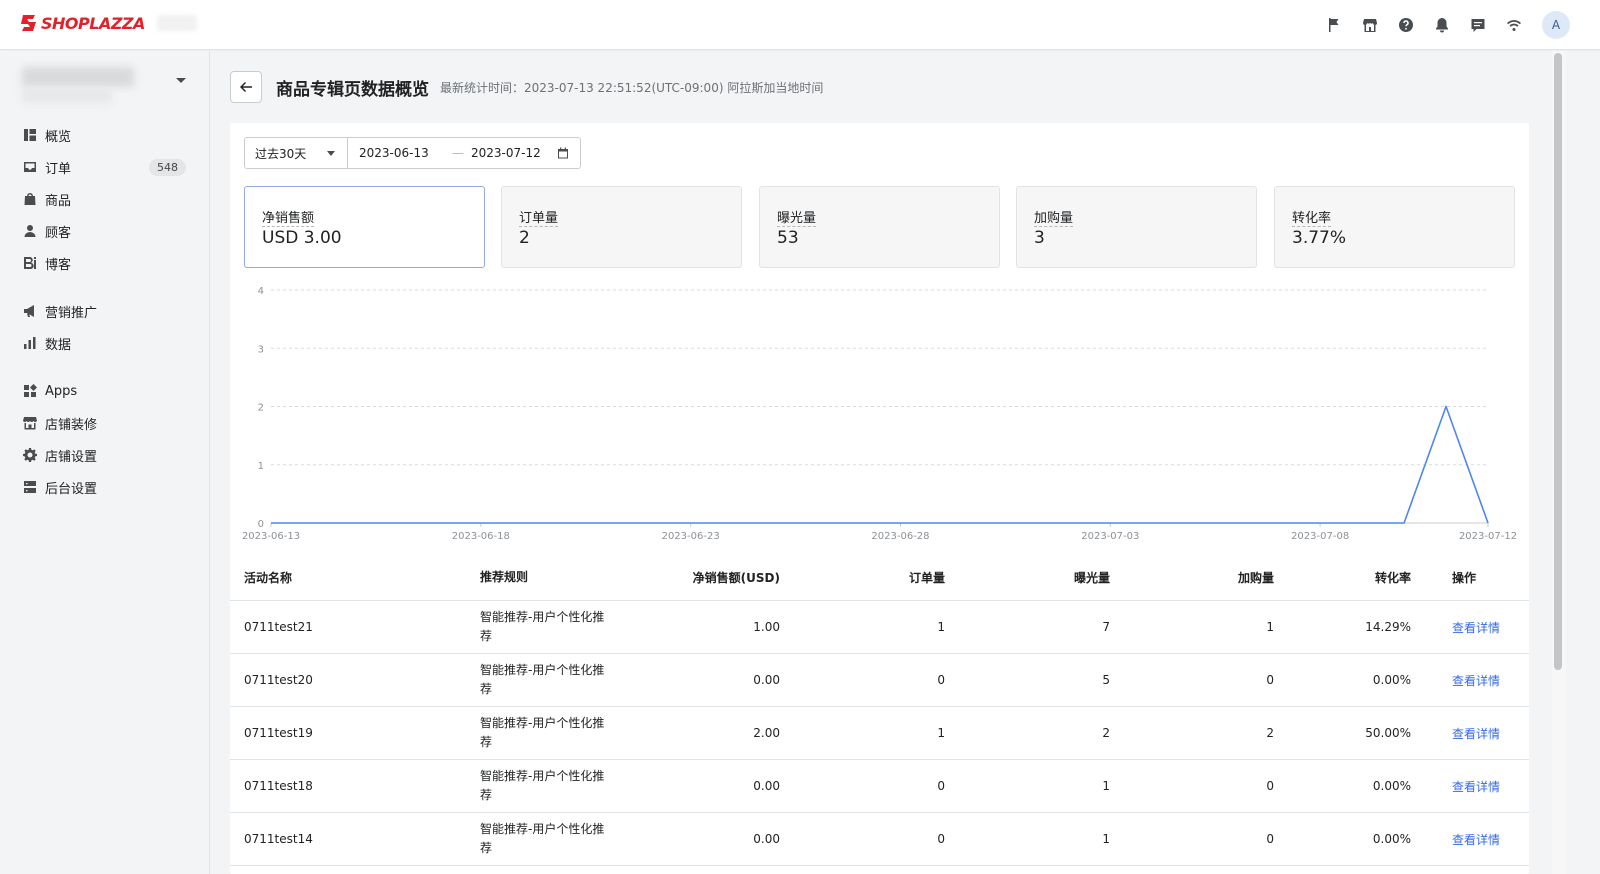 This screenshot has width=1600, height=874. What do you see at coordinates (563, 153) in the screenshot?
I see `calendar-icon` at bounding box center [563, 153].